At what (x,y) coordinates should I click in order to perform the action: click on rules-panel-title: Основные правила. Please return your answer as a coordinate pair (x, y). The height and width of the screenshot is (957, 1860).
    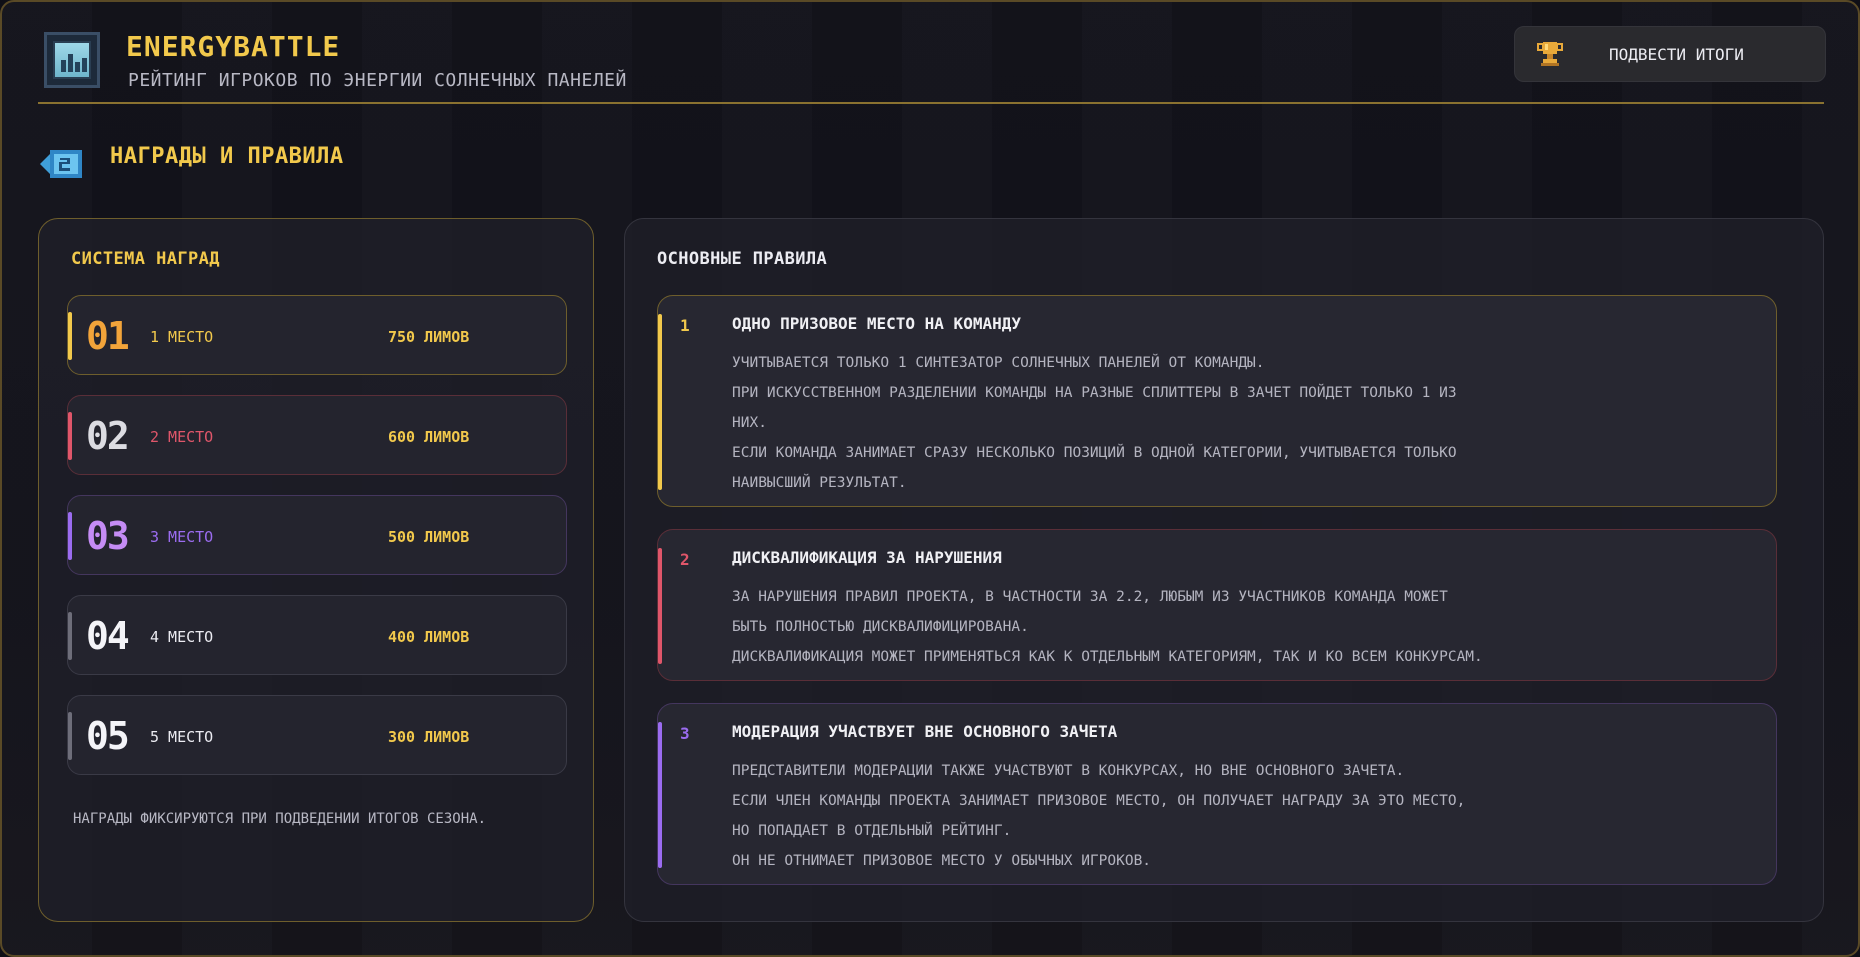
    Looking at the image, I should click on (742, 259).